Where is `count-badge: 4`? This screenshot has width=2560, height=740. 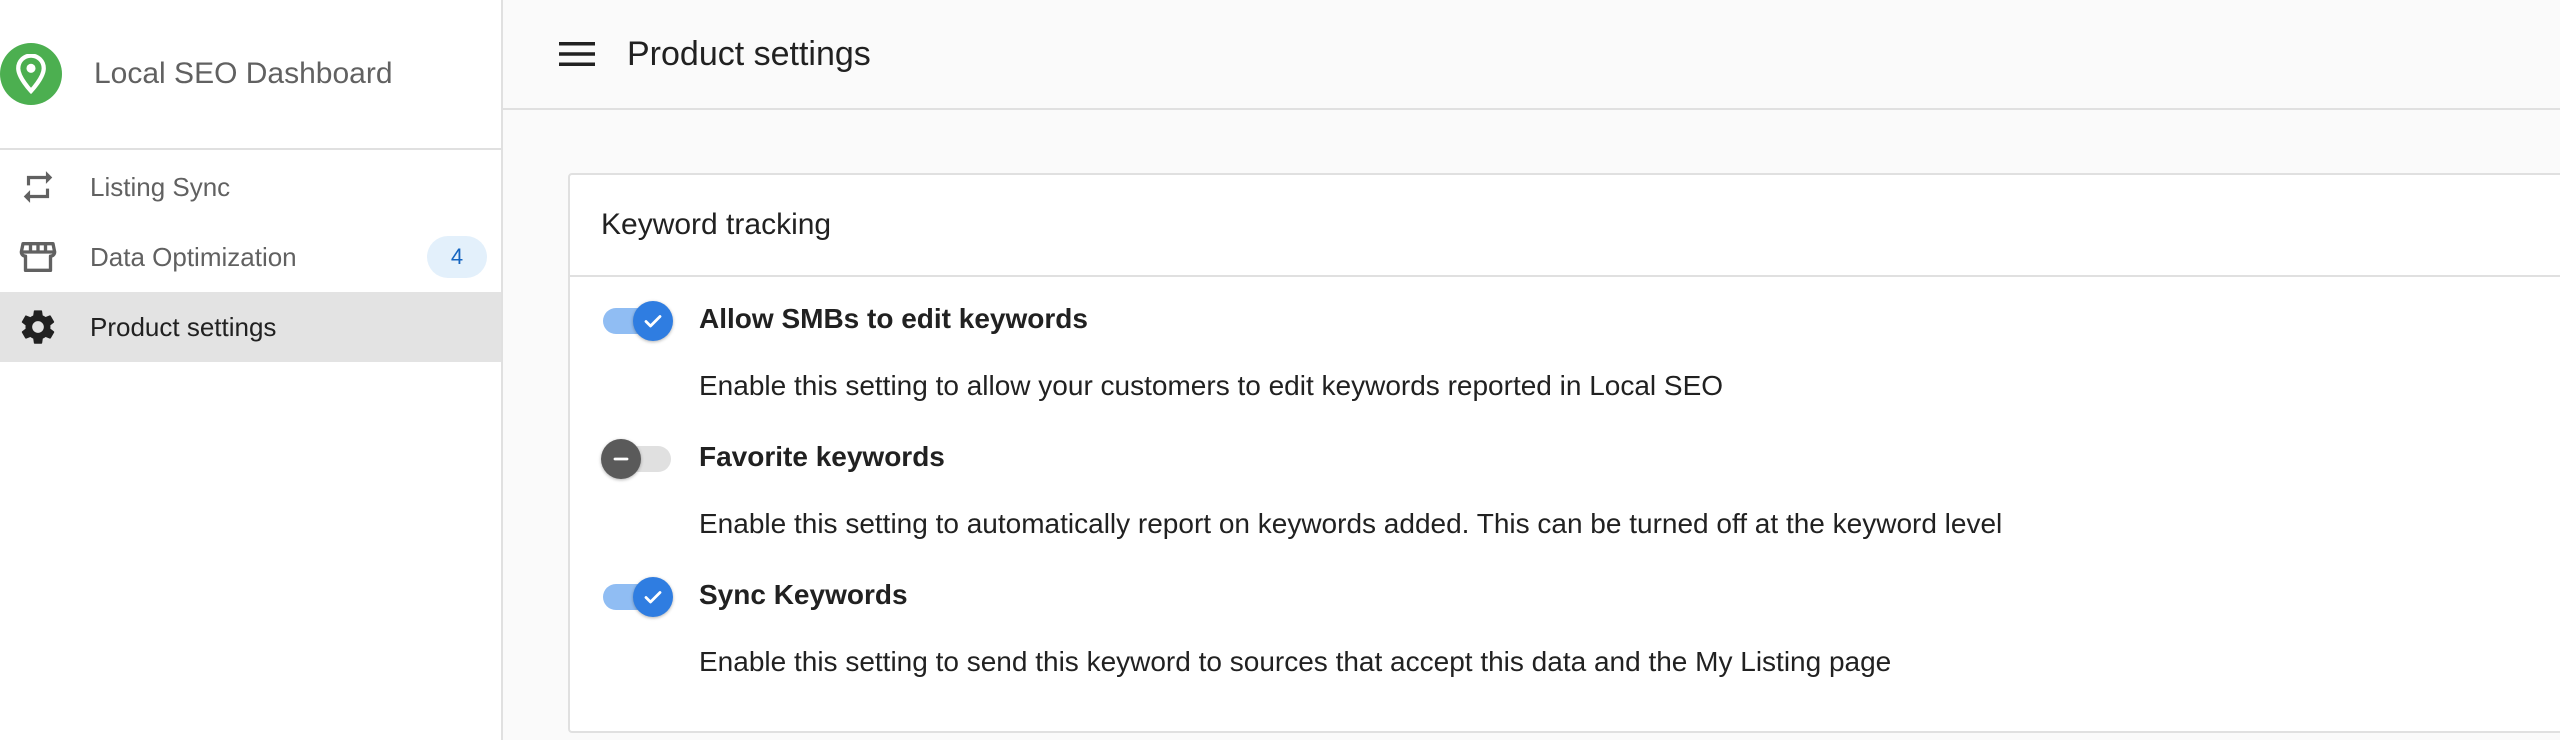 count-badge: 4 is located at coordinates (457, 257).